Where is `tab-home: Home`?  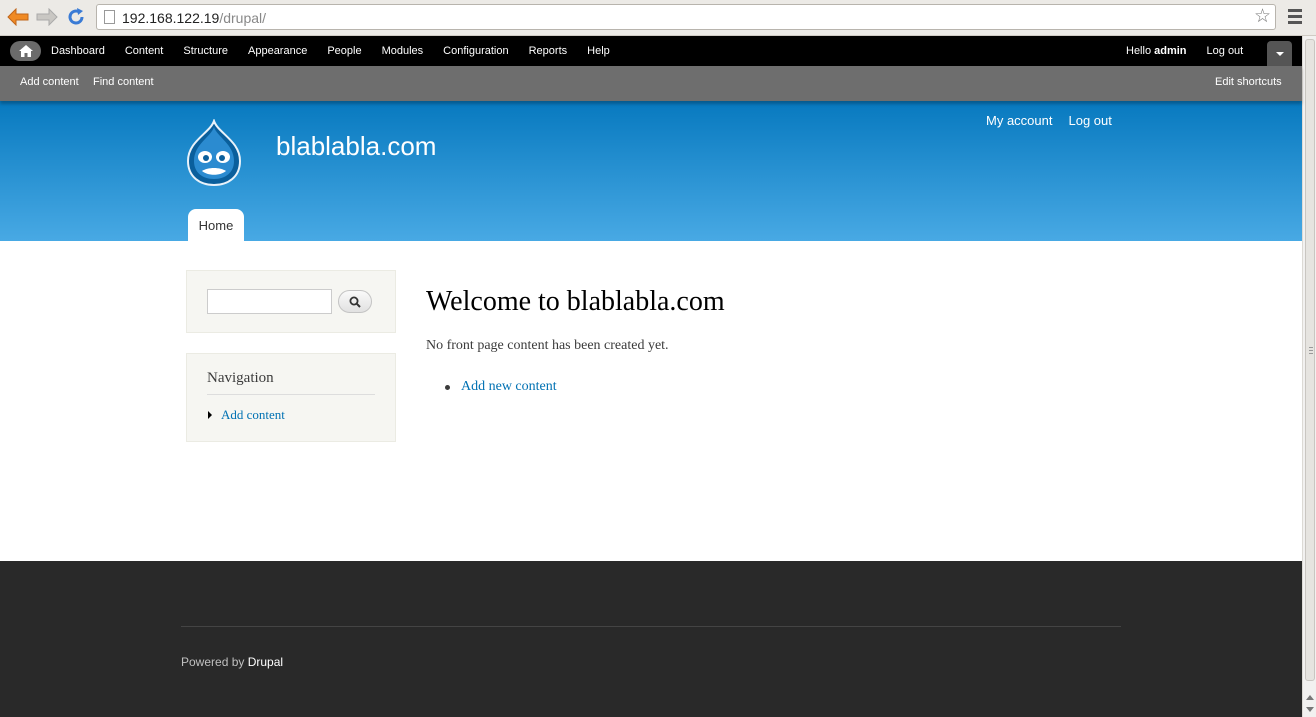
tab-home: Home is located at coordinates (216, 225).